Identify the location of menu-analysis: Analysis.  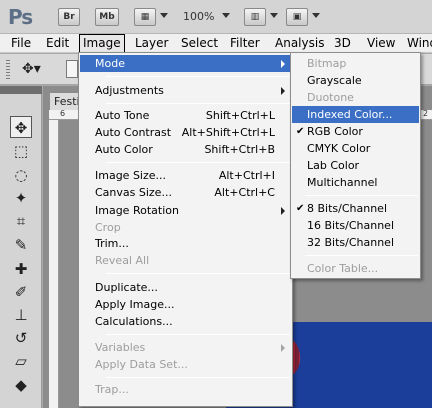
(299, 43).